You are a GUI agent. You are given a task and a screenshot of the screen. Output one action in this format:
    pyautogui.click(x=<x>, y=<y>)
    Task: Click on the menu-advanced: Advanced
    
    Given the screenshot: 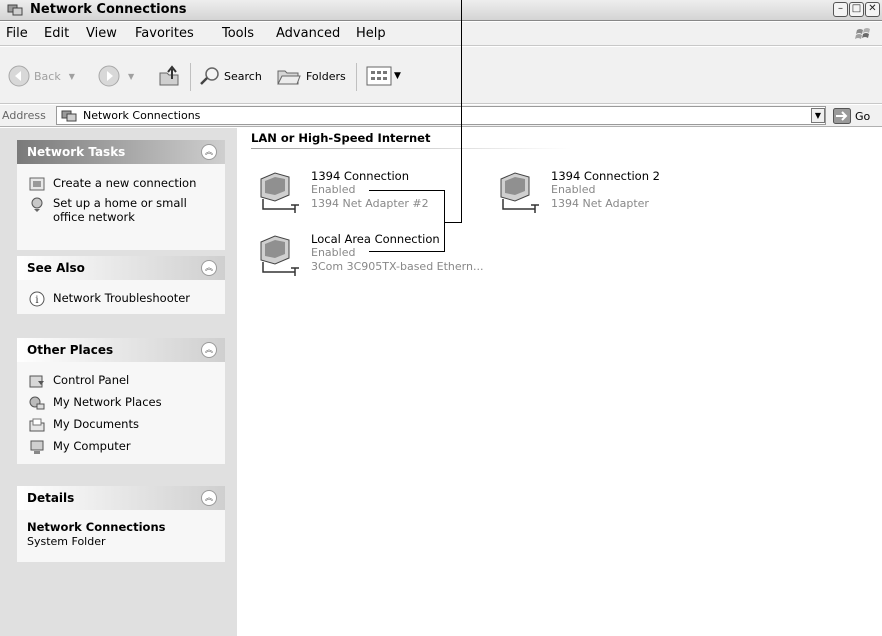 What is the action you would take?
    pyautogui.click(x=308, y=33)
    